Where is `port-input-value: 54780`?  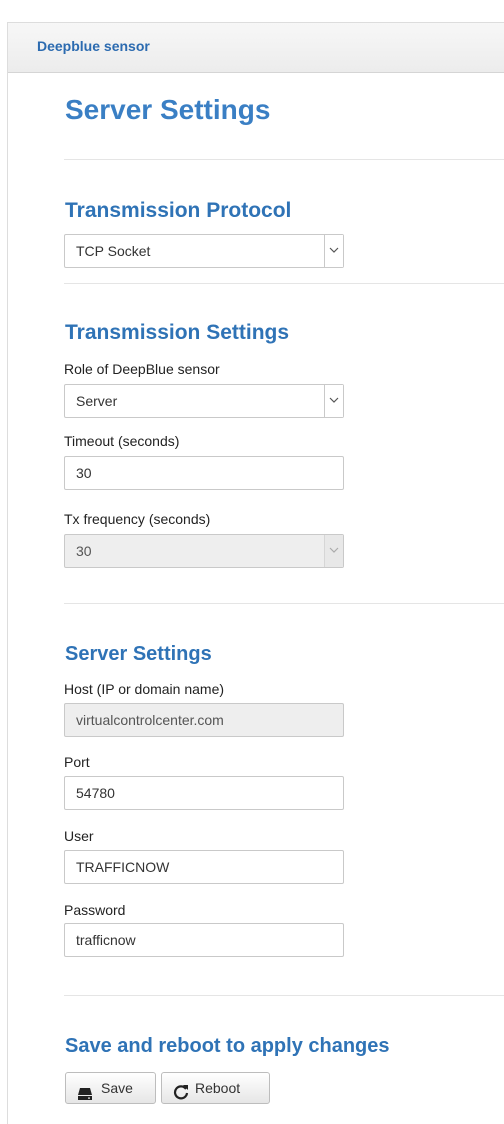 port-input-value: 54780 is located at coordinates (95, 793).